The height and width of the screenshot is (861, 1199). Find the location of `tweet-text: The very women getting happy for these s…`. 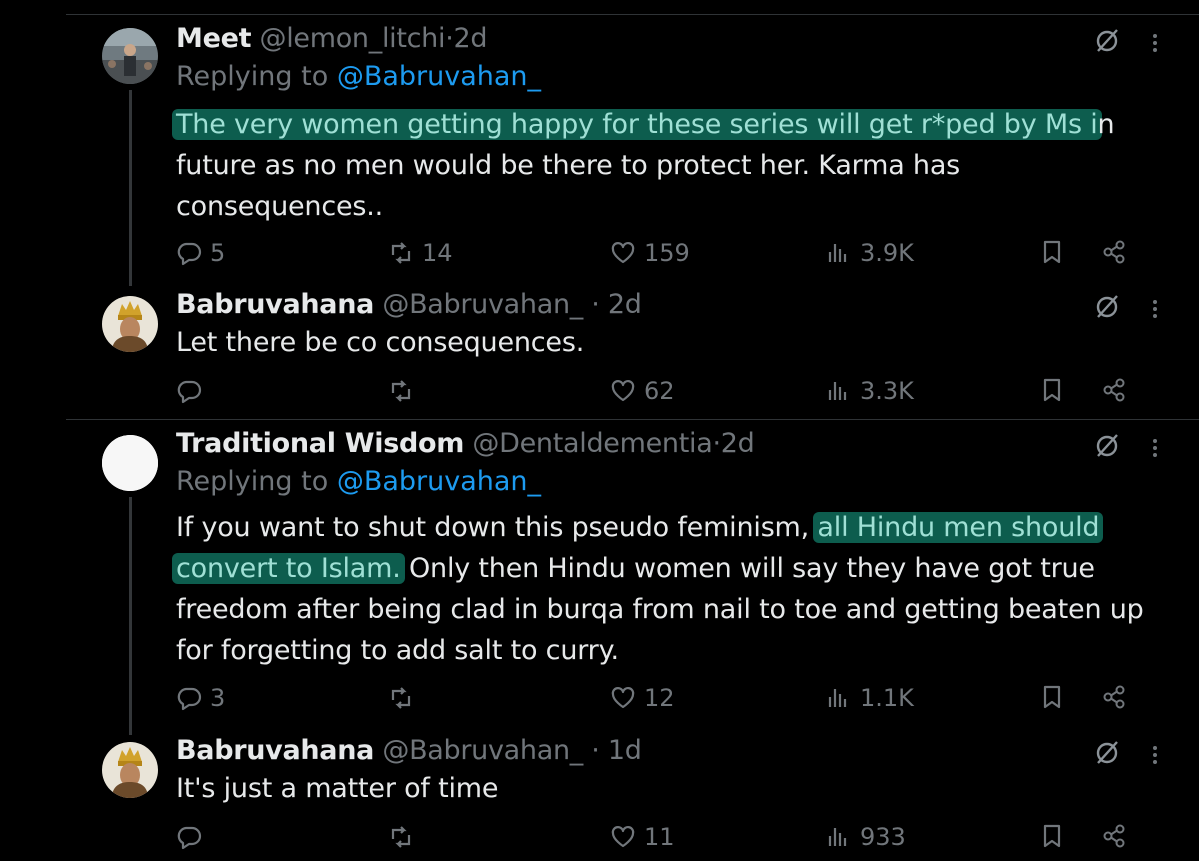

tweet-text: The very women getting happy for these s… is located at coordinates (669, 165).